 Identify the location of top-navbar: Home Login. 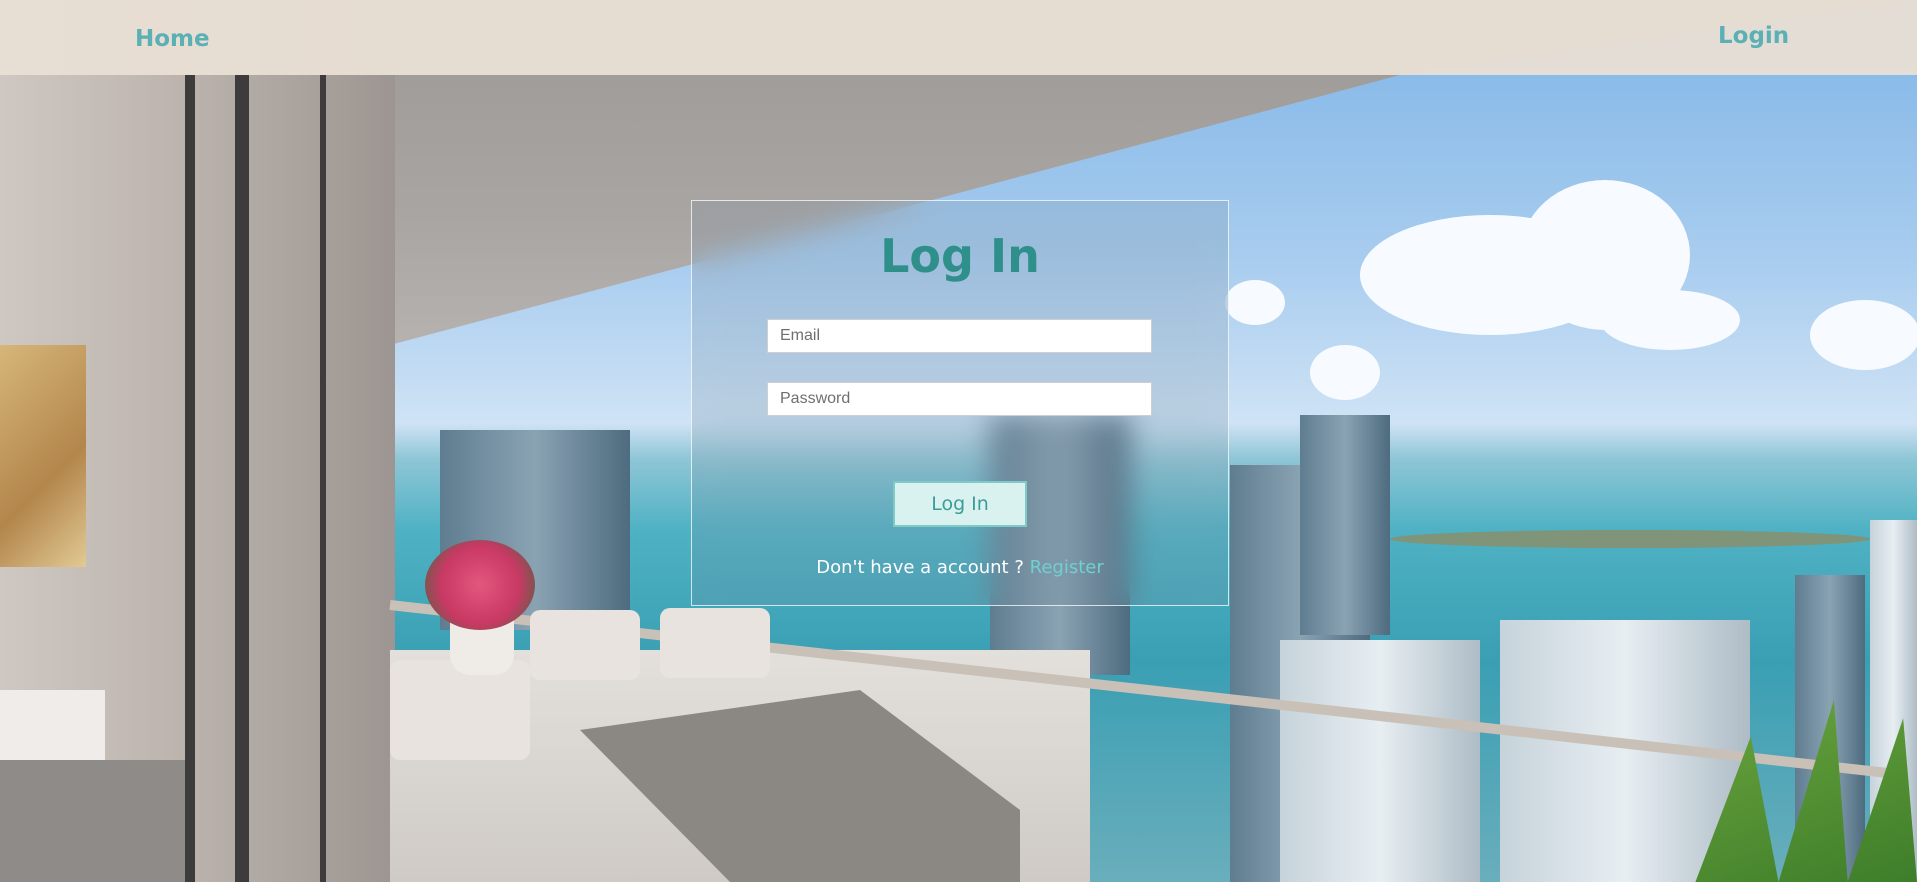
(958, 37).